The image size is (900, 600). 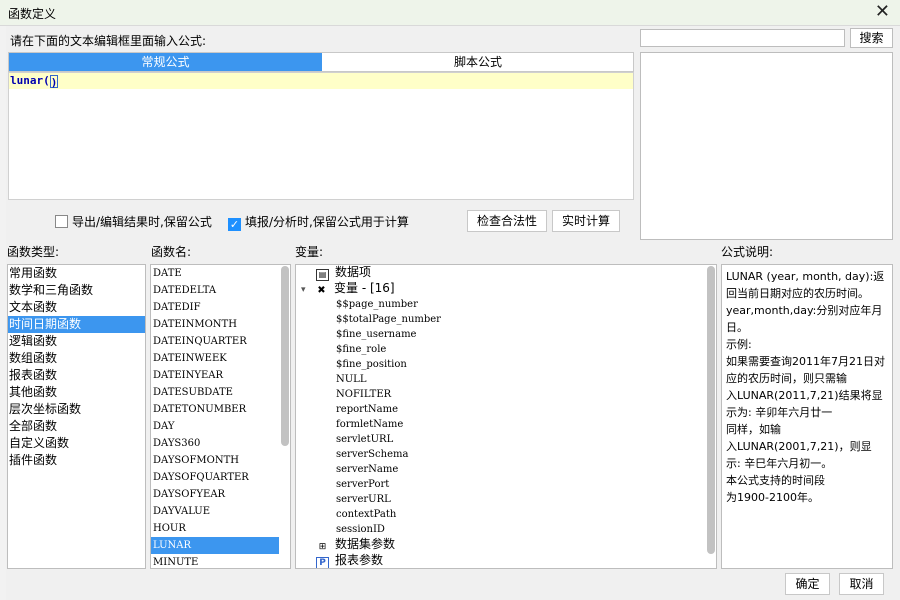 What do you see at coordinates (359, 560) in the screenshot?
I see `tree-node-label: 报表参数` at bounding box center [359, 560].